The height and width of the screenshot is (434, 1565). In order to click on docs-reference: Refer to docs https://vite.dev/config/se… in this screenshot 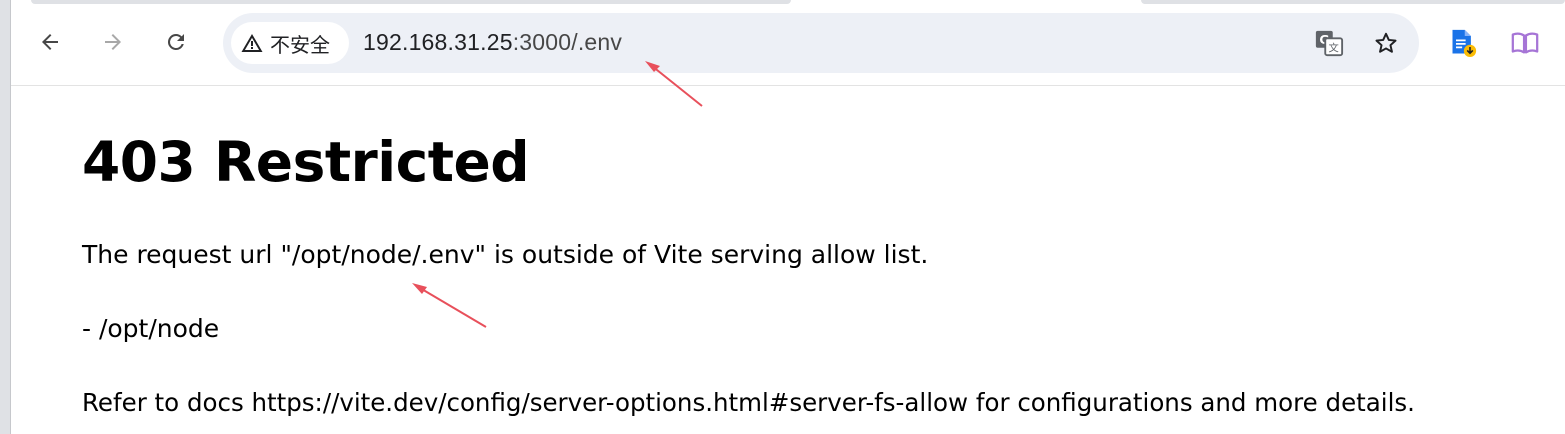, I will do `click(748, 402)`.